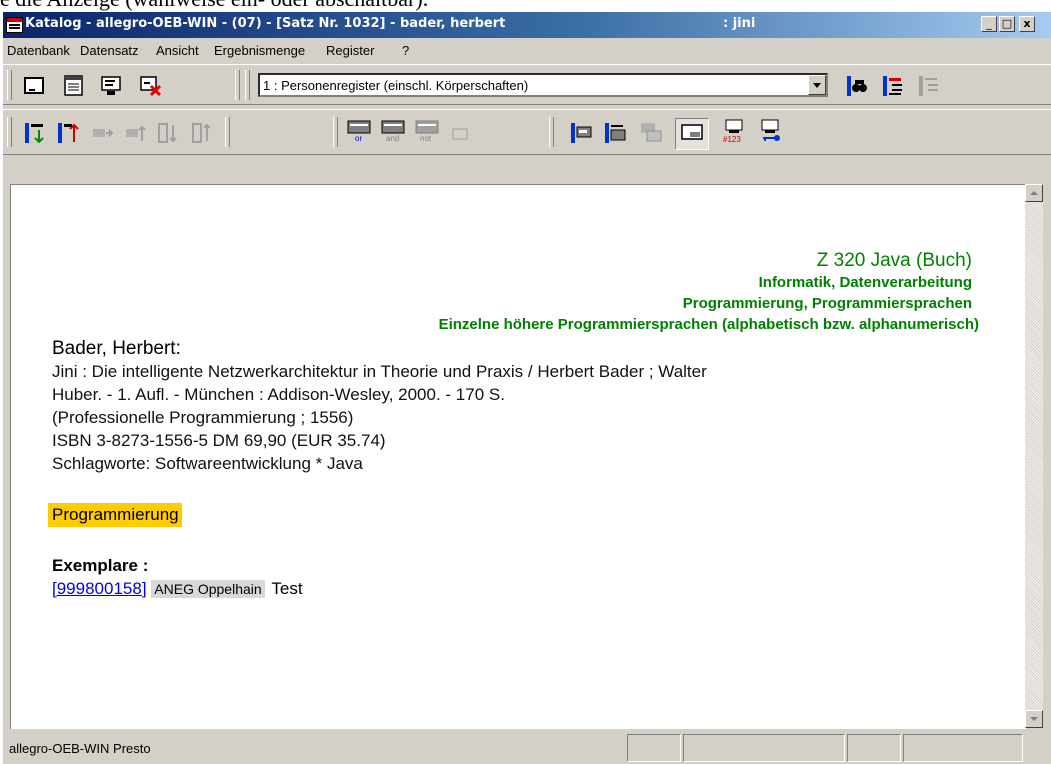 This screenshot has width=1051, height=764. What do you see at coordinates (136, 133) in the screenshot?
I see `up-arrow-disabled-icon` at bounding box center [136, 133].